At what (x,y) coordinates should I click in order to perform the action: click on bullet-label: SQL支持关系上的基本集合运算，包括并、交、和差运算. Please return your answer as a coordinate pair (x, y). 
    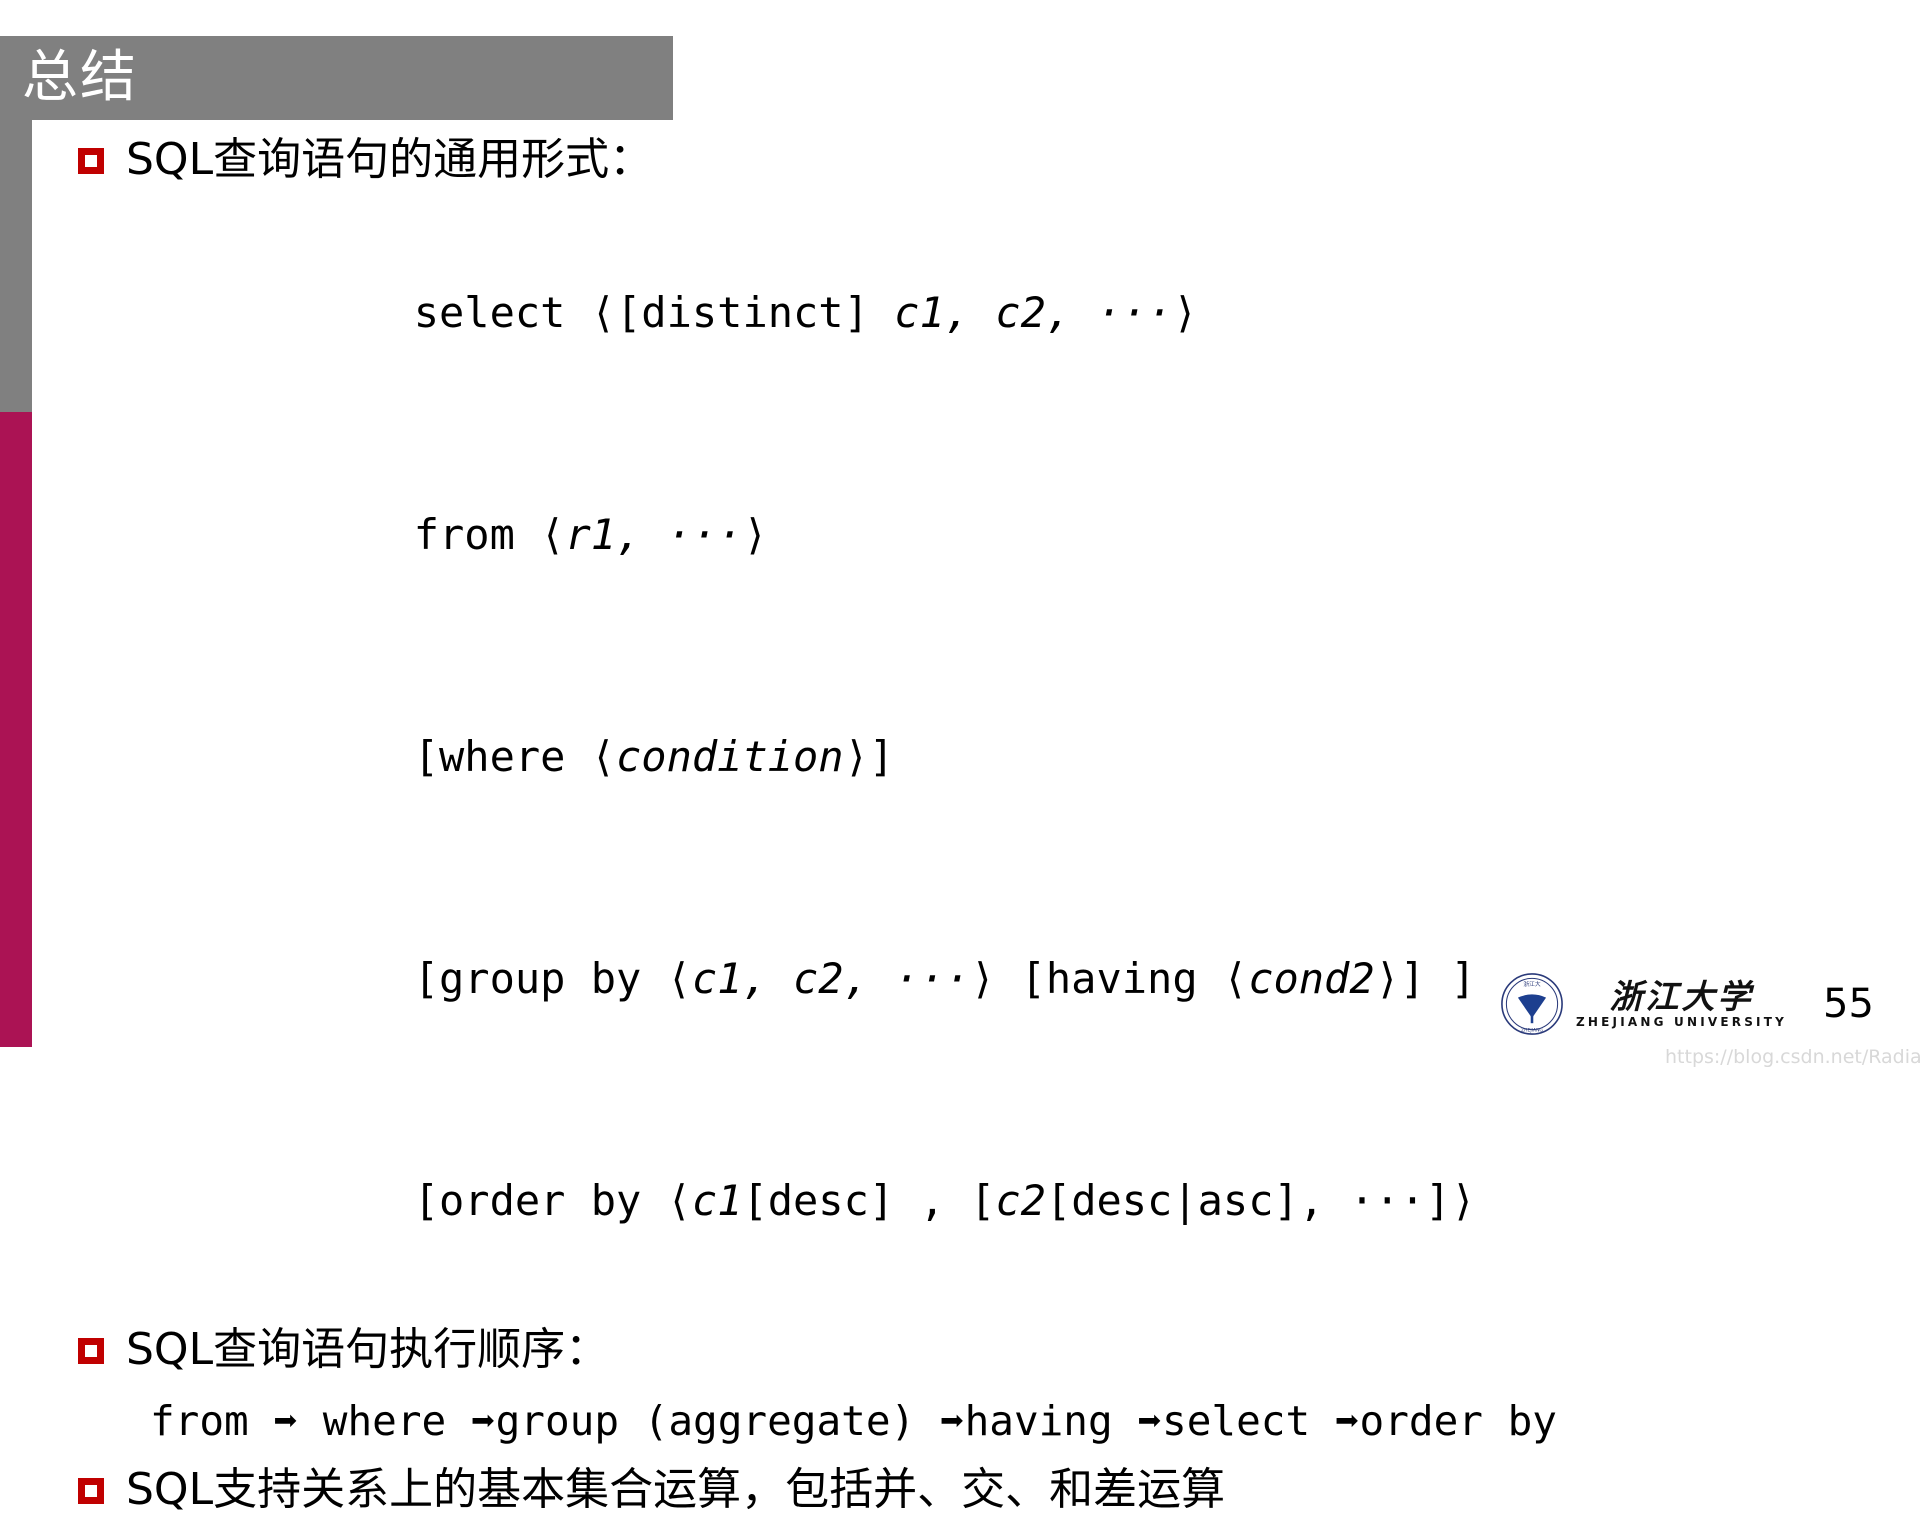
    Looking at the image, I should click on (676, 1489).